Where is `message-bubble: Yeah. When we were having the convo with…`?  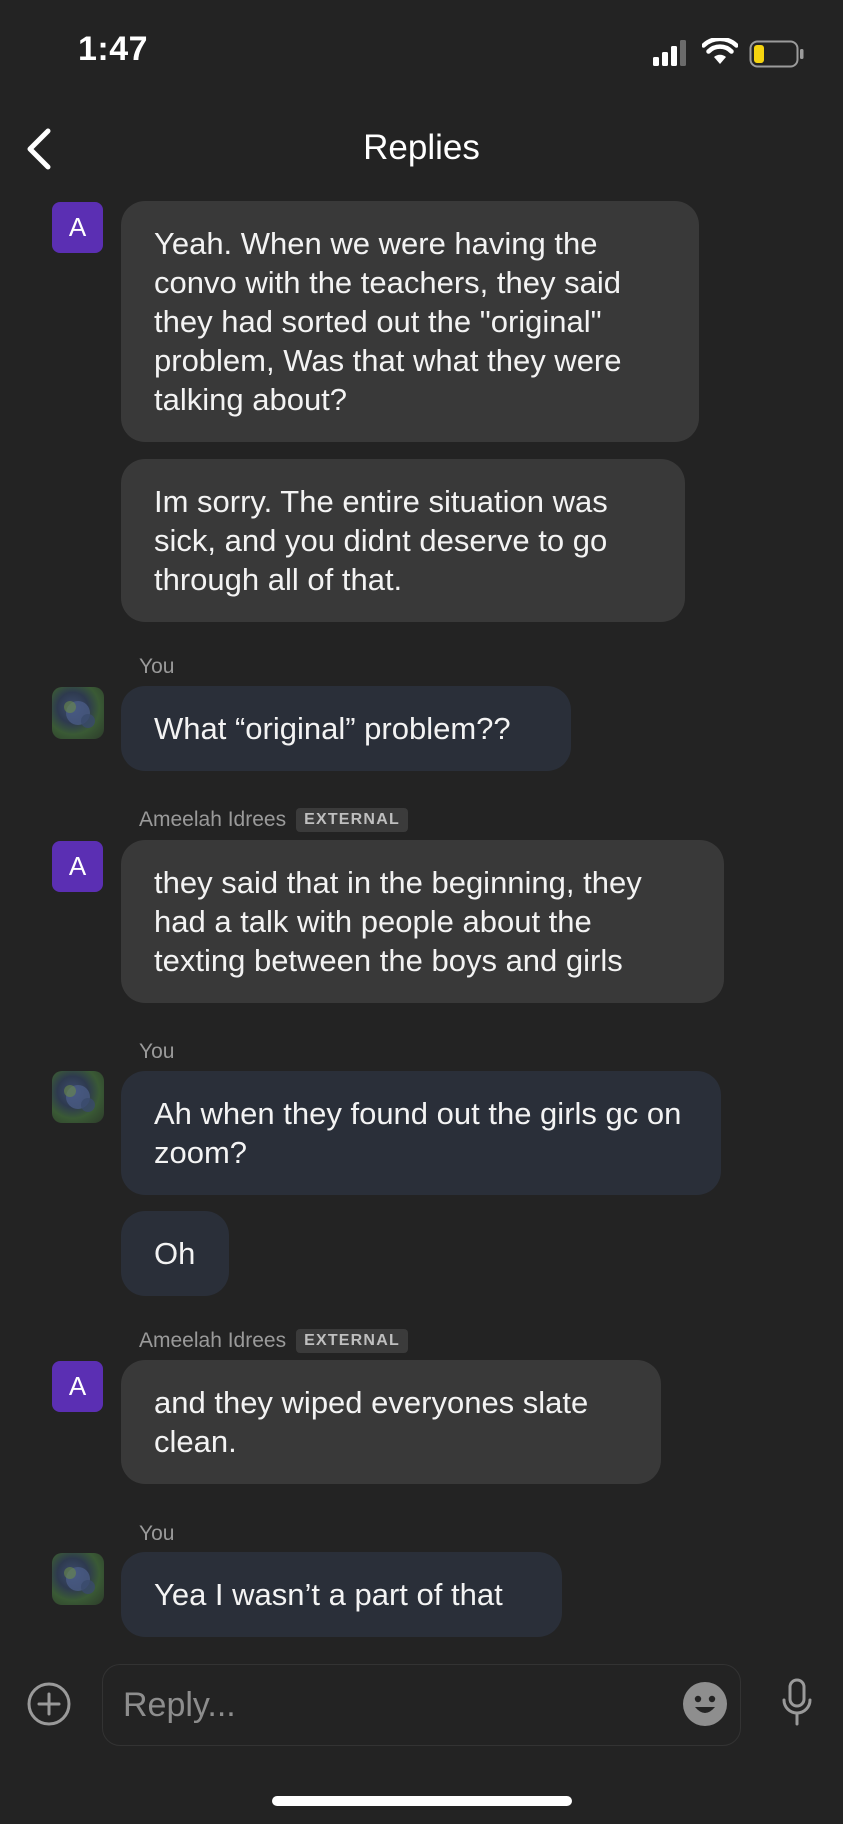 message-bubble: Yeah. When we were having the convo with… is located at coordinates (410, 321).